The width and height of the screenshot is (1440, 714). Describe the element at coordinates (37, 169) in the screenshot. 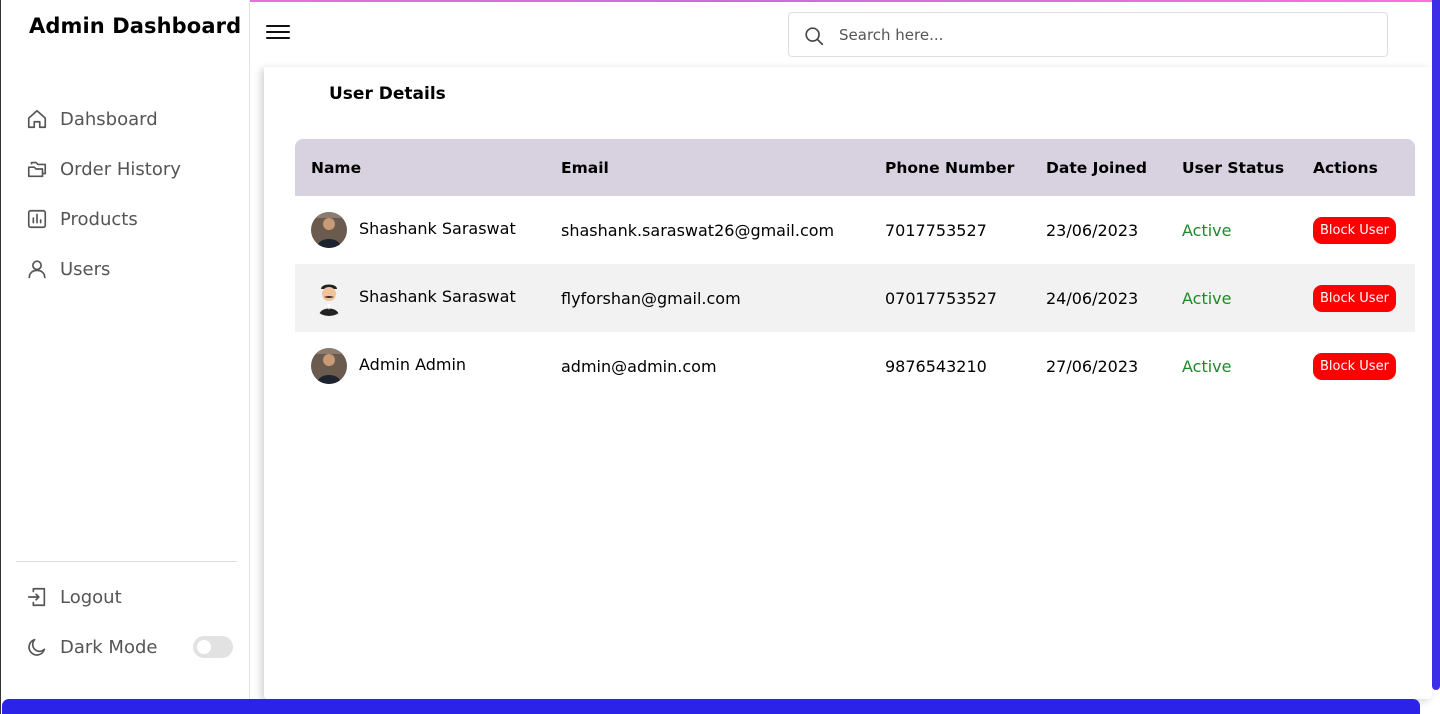

I see `folders-icon` at that location.